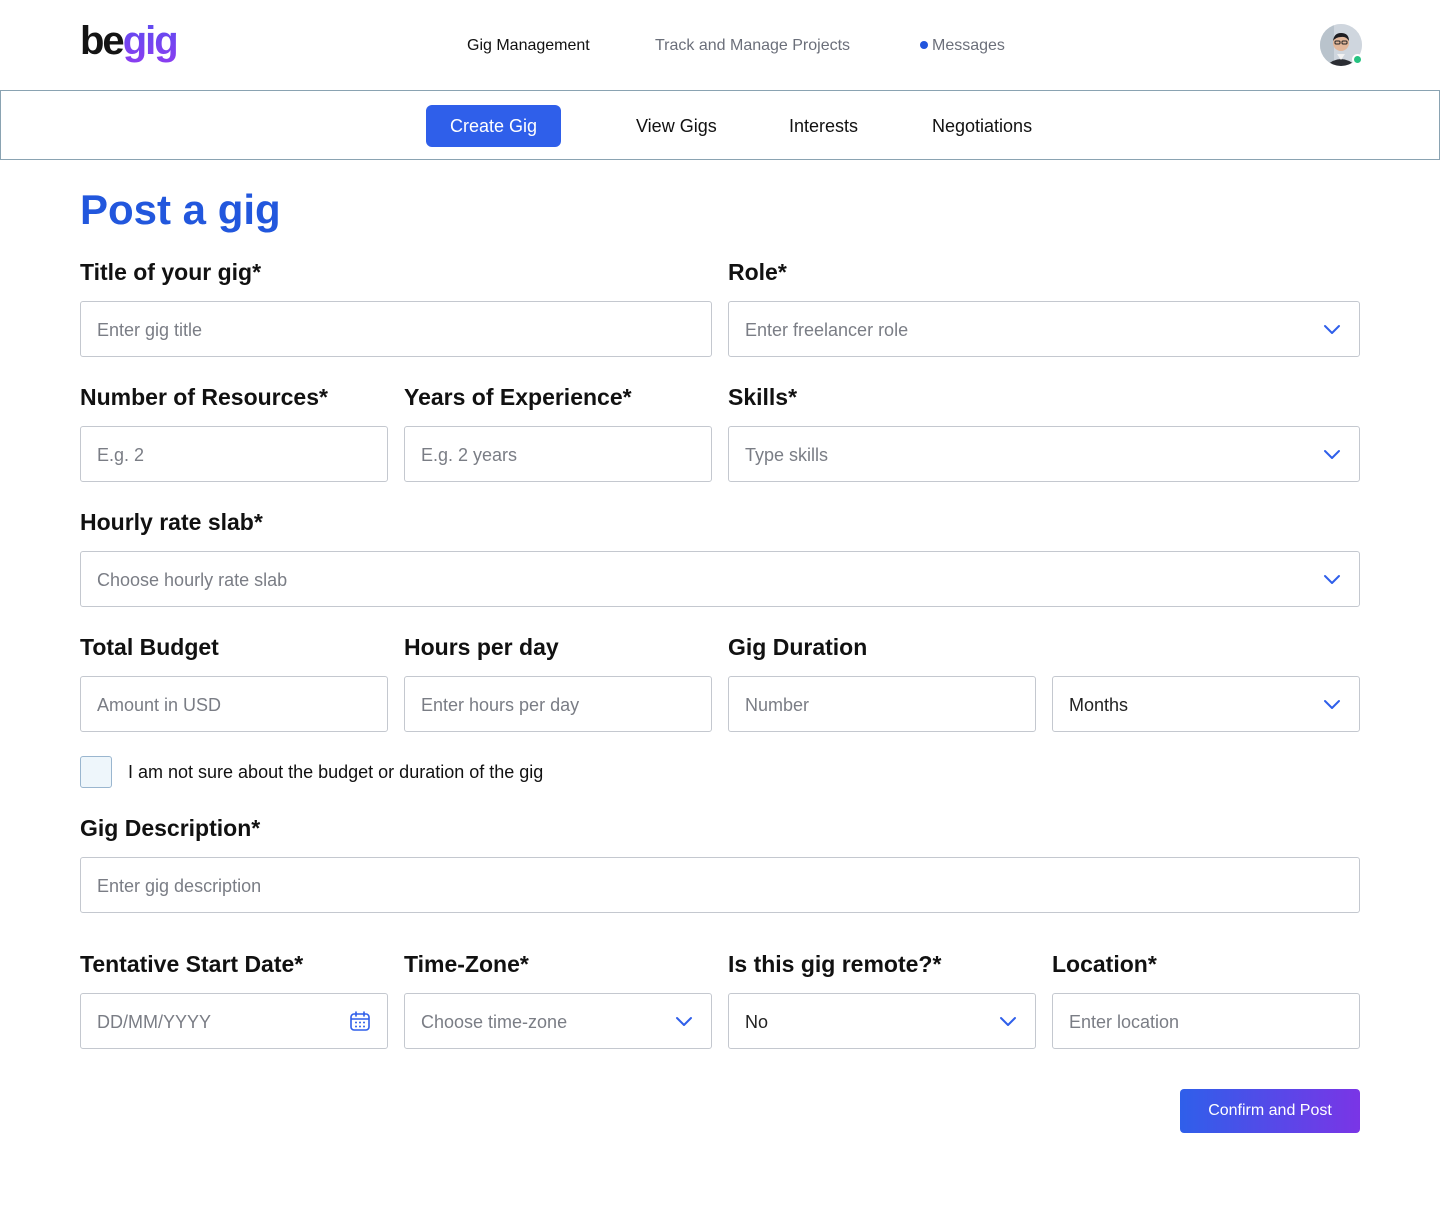 Image resolution: width=1440 pixels, height=1226 pixels. Describe the element at coordinates (720, 579) in the screenshot. I see `hourly-rate-select: Choose hourly rate slab` at that location.